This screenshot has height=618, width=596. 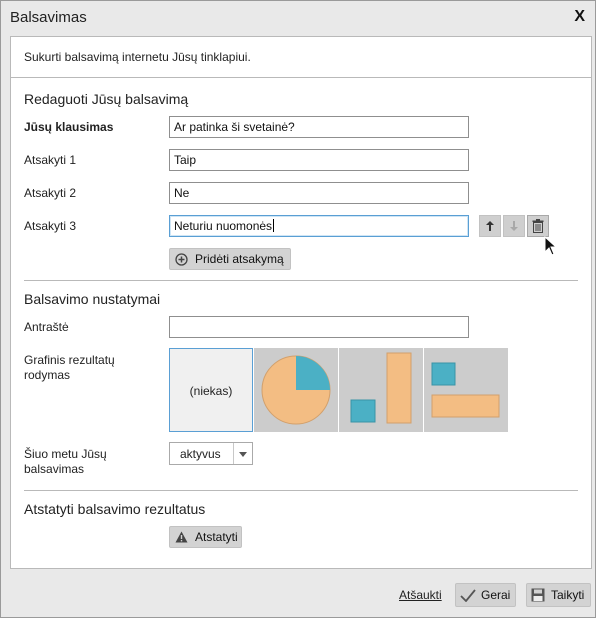 I want to click on status-label: Šiuo metu Jūsų balsavimas, so click(x=65, y=461).